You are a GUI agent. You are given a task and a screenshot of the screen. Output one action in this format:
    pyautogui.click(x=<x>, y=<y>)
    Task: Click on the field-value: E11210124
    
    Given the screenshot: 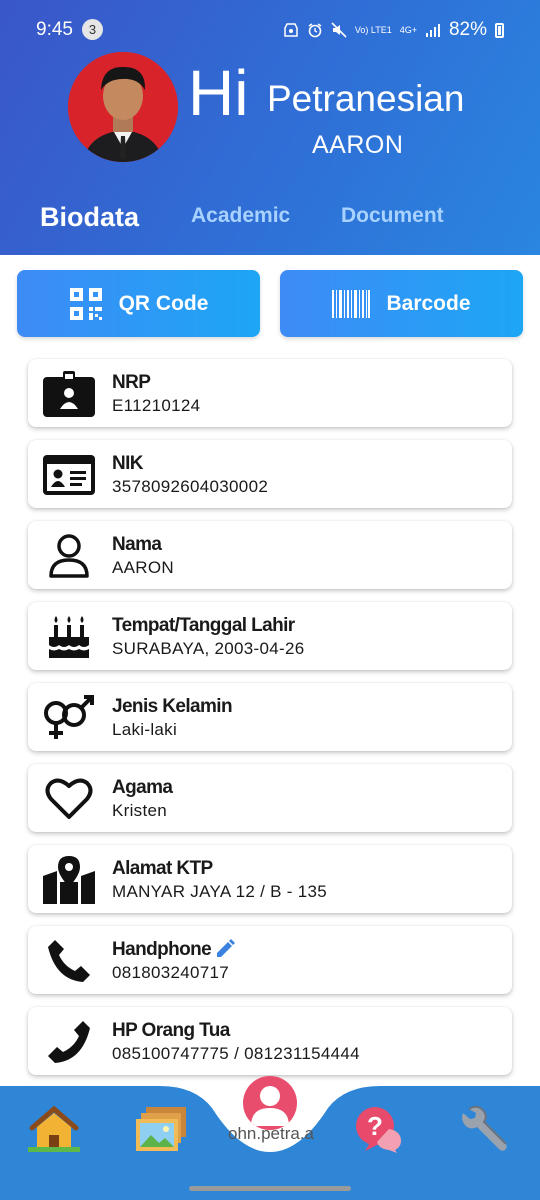 What is the action you would take?
    pyautogui.click(x=156, y=405)
    